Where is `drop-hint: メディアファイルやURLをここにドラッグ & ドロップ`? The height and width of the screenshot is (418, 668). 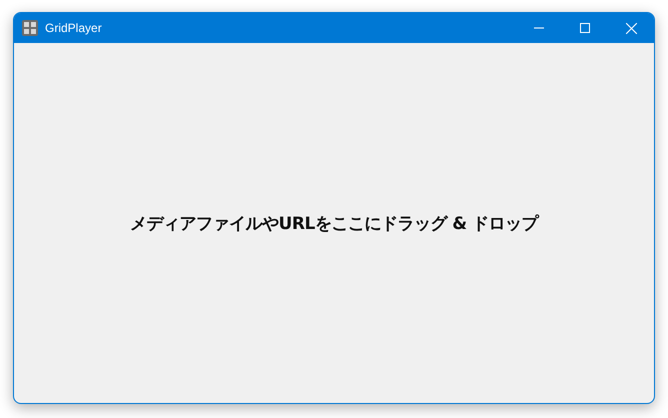
drop-hint: メディアファイルやURLをここにドラッグ & ドロップ is located at coordinates (334, 223).